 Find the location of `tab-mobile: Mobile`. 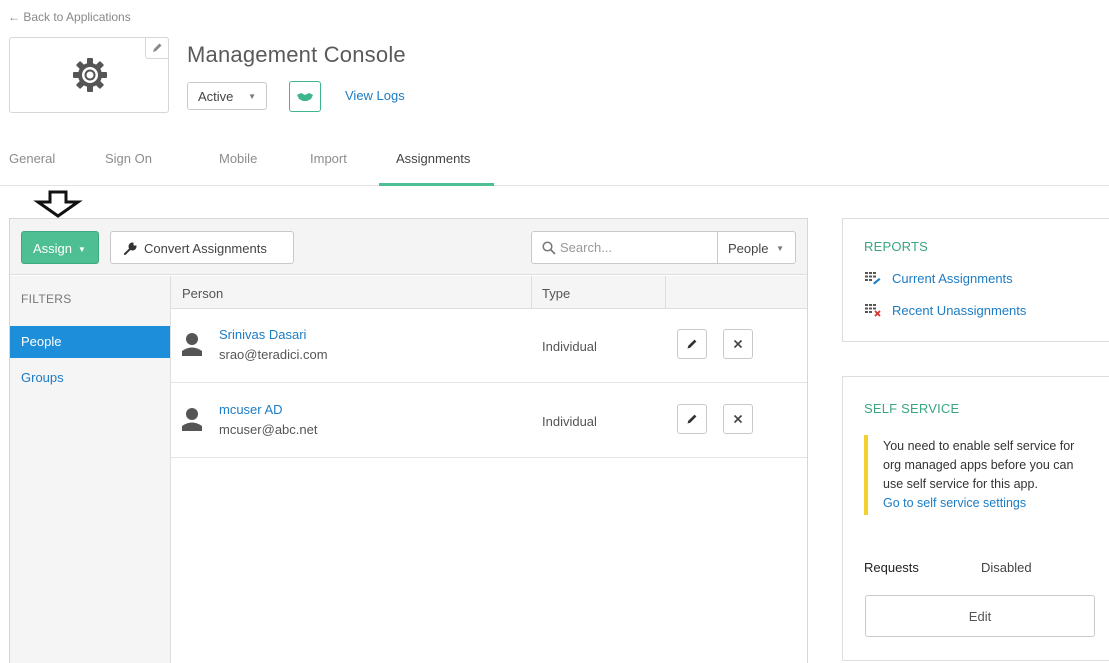

tab-mobile: Mobile is located at coordinates (238, 158).